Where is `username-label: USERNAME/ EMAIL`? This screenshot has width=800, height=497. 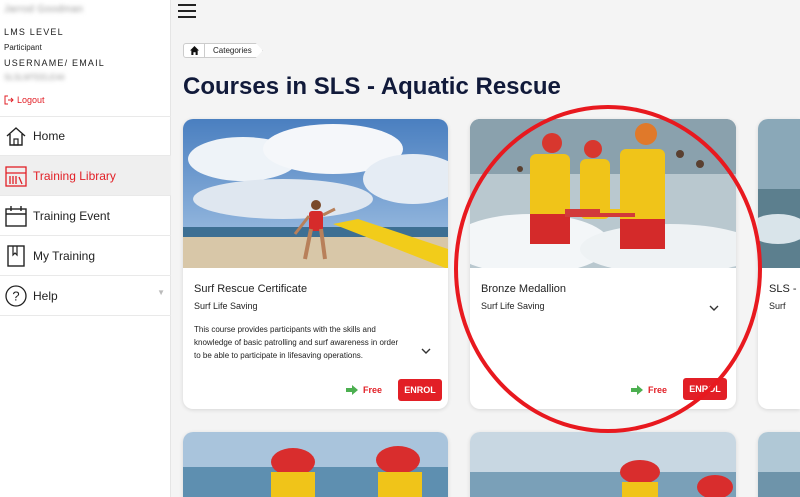 username-label: USERNAME/ EMAIL is located at coordinates (55, 63).